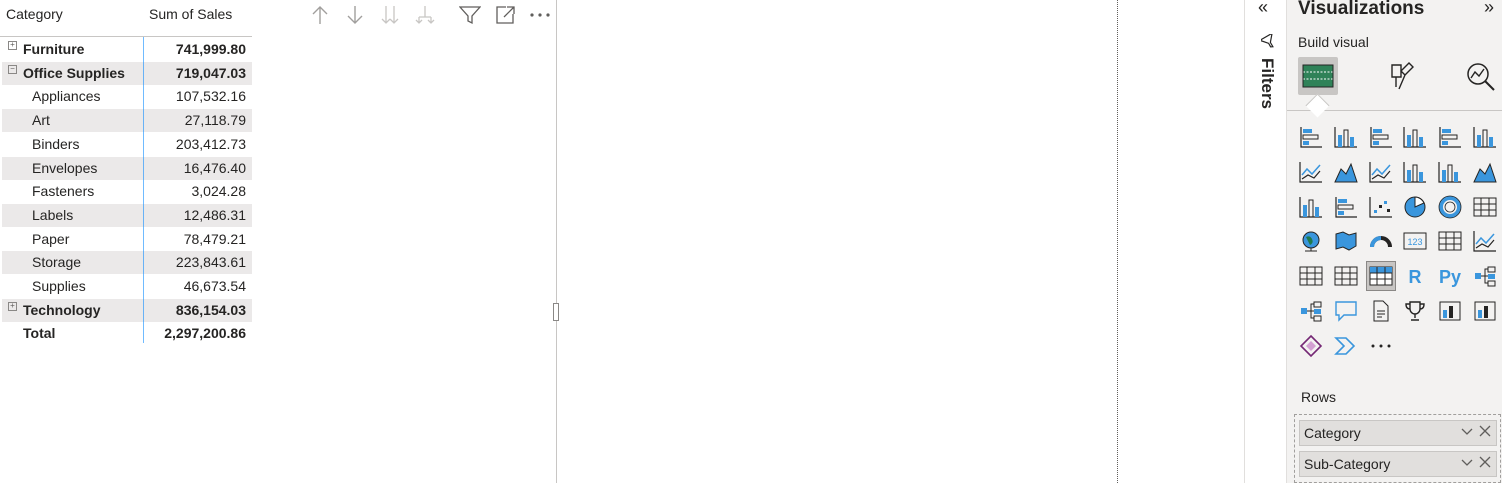 The height and width of the screenshot is (483, 1502). Describe the element at coordinates (1311, 172) in the screenshot. I see `line-chart-icon` at that location.